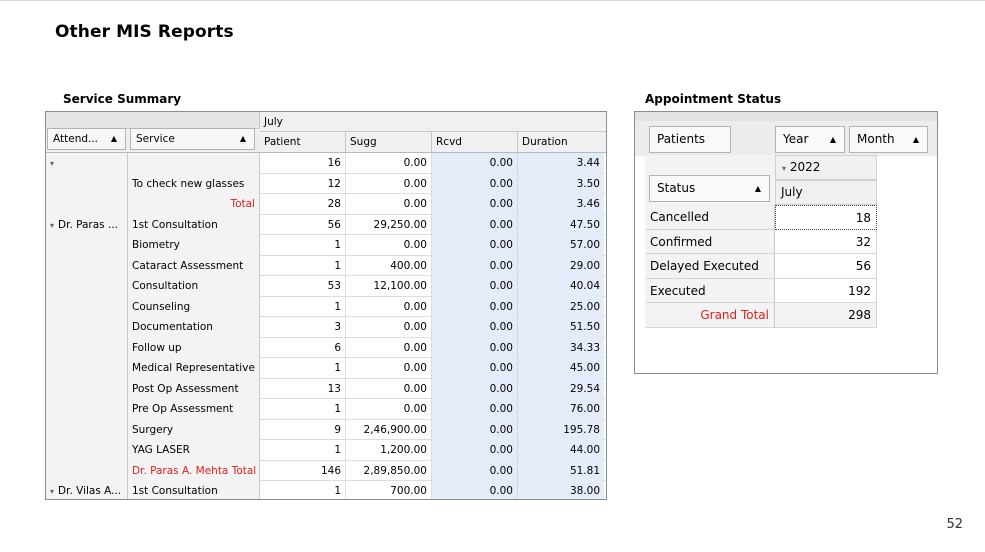  What do you see at coordinates (153, 120) in the screenshot?
I see `grid-corner` at bounding box center [153, 120].